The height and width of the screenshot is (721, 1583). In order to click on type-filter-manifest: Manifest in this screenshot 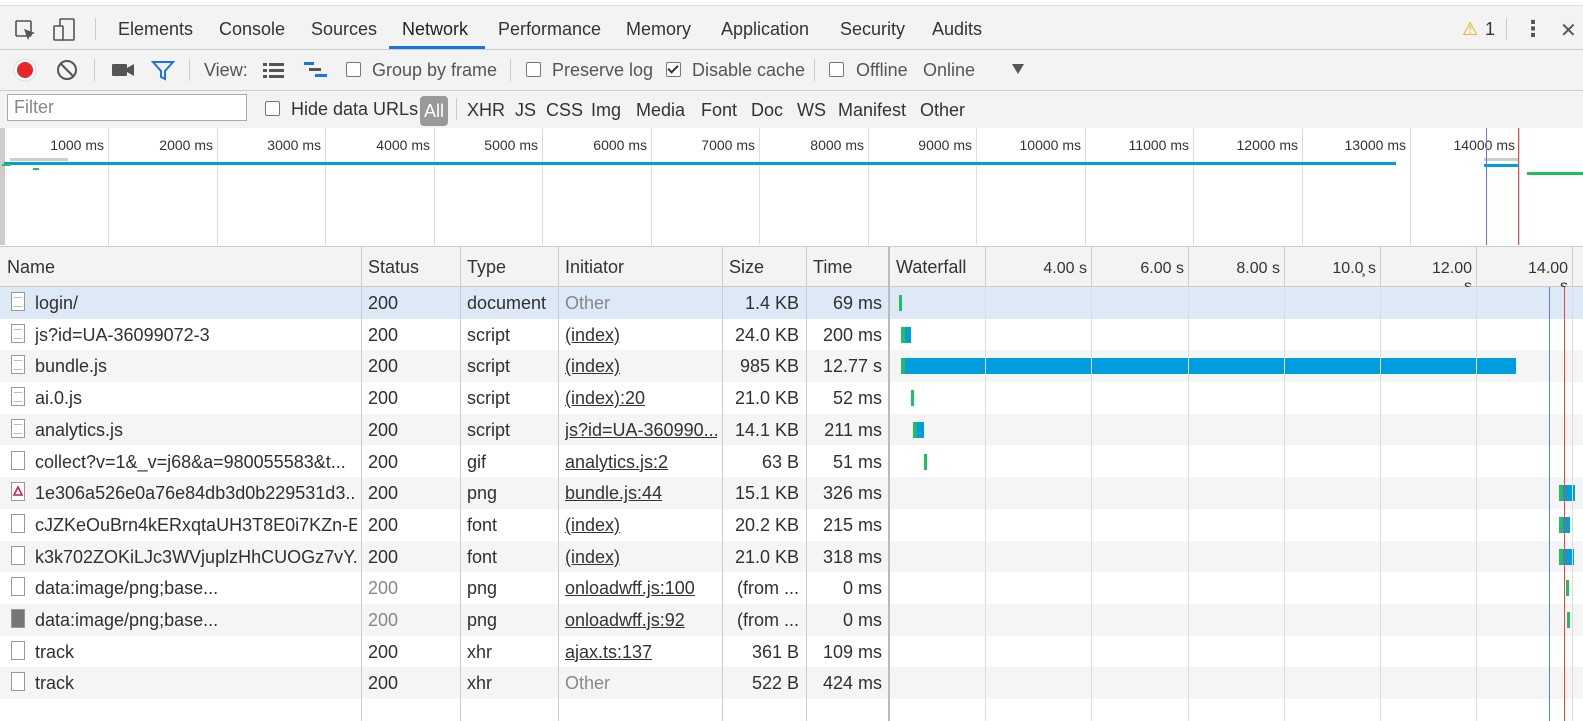, I will do `click(872, 110)`.